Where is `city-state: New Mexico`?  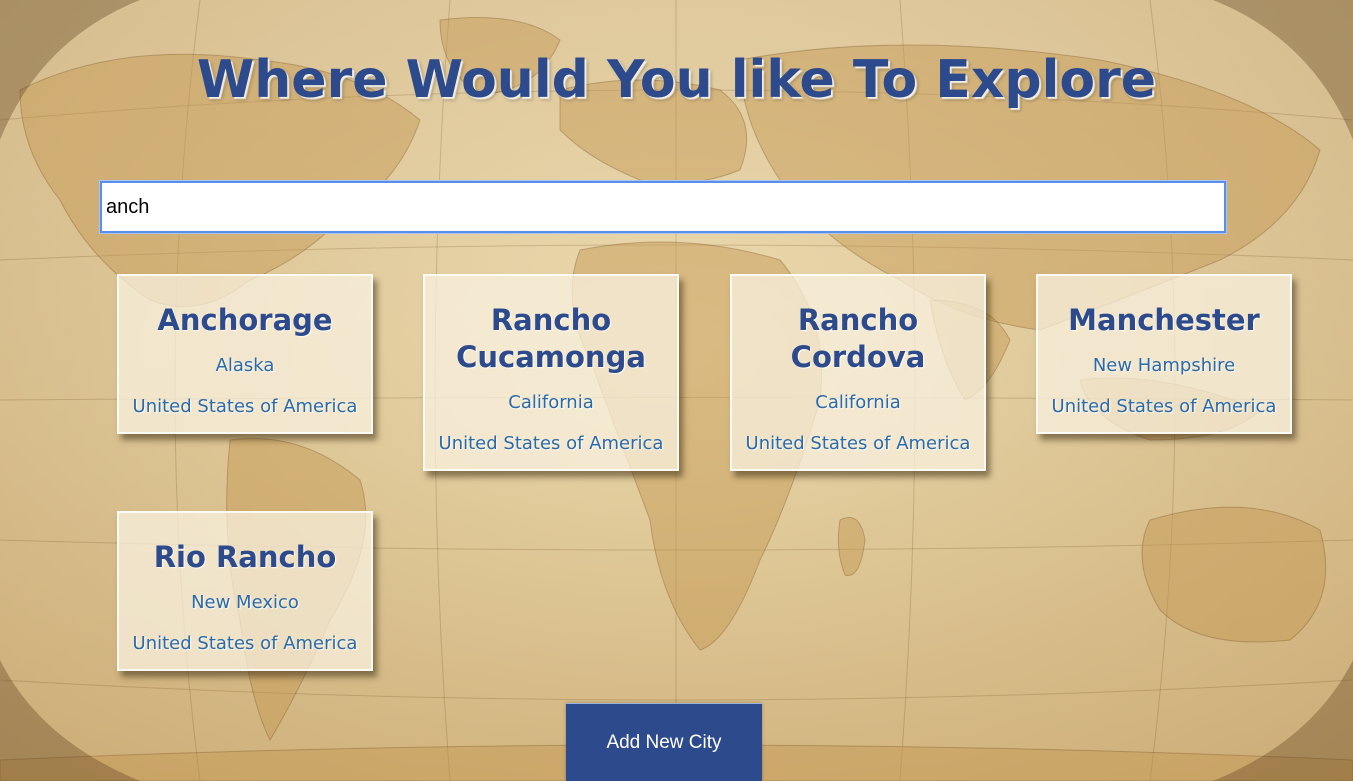 city-state: New Mexico is located at coordinates (245, 602).